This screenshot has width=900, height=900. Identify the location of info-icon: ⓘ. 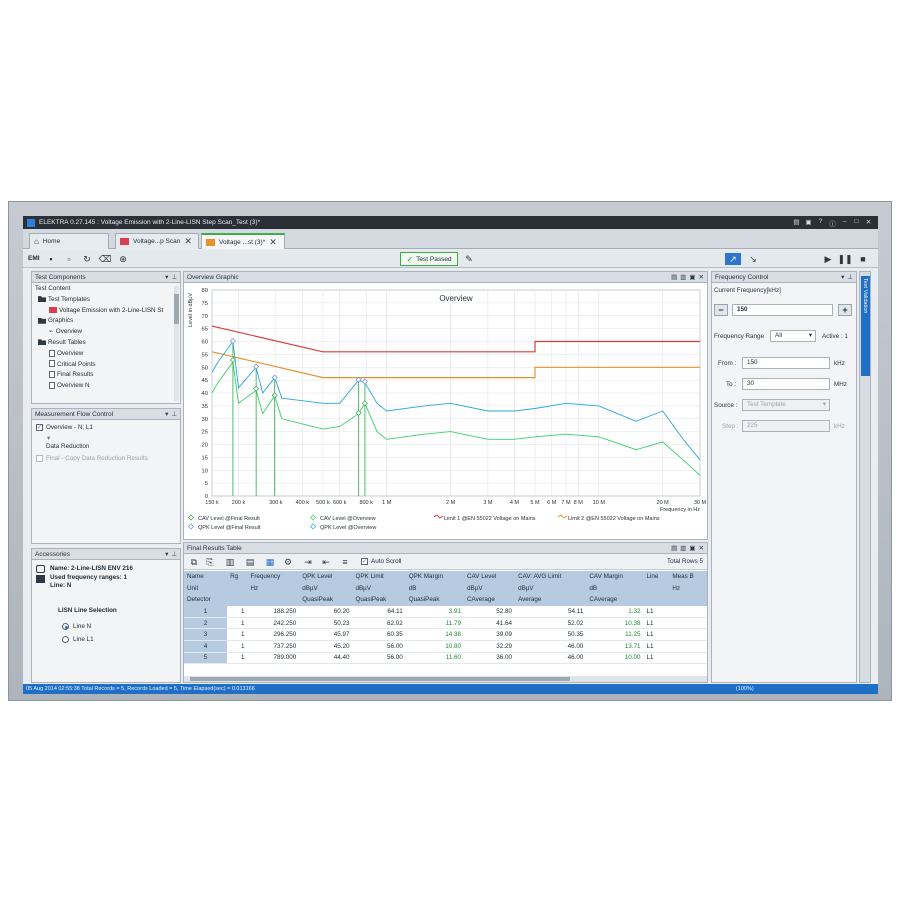
(832, 223).